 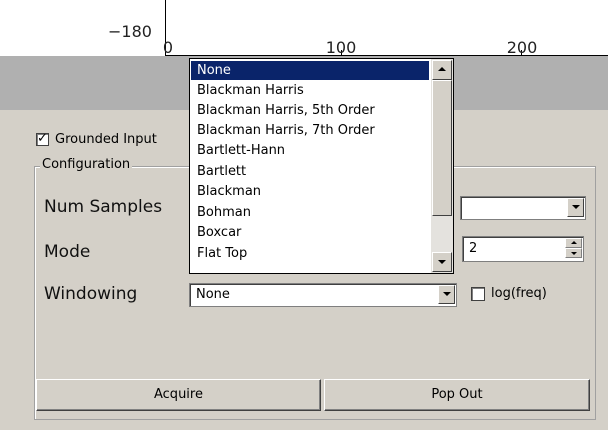 What do you see at coordinates (106, 139) in the screenshot?
I see `grounded-input-label: Grounded Input` at bounding box center [106, 139].